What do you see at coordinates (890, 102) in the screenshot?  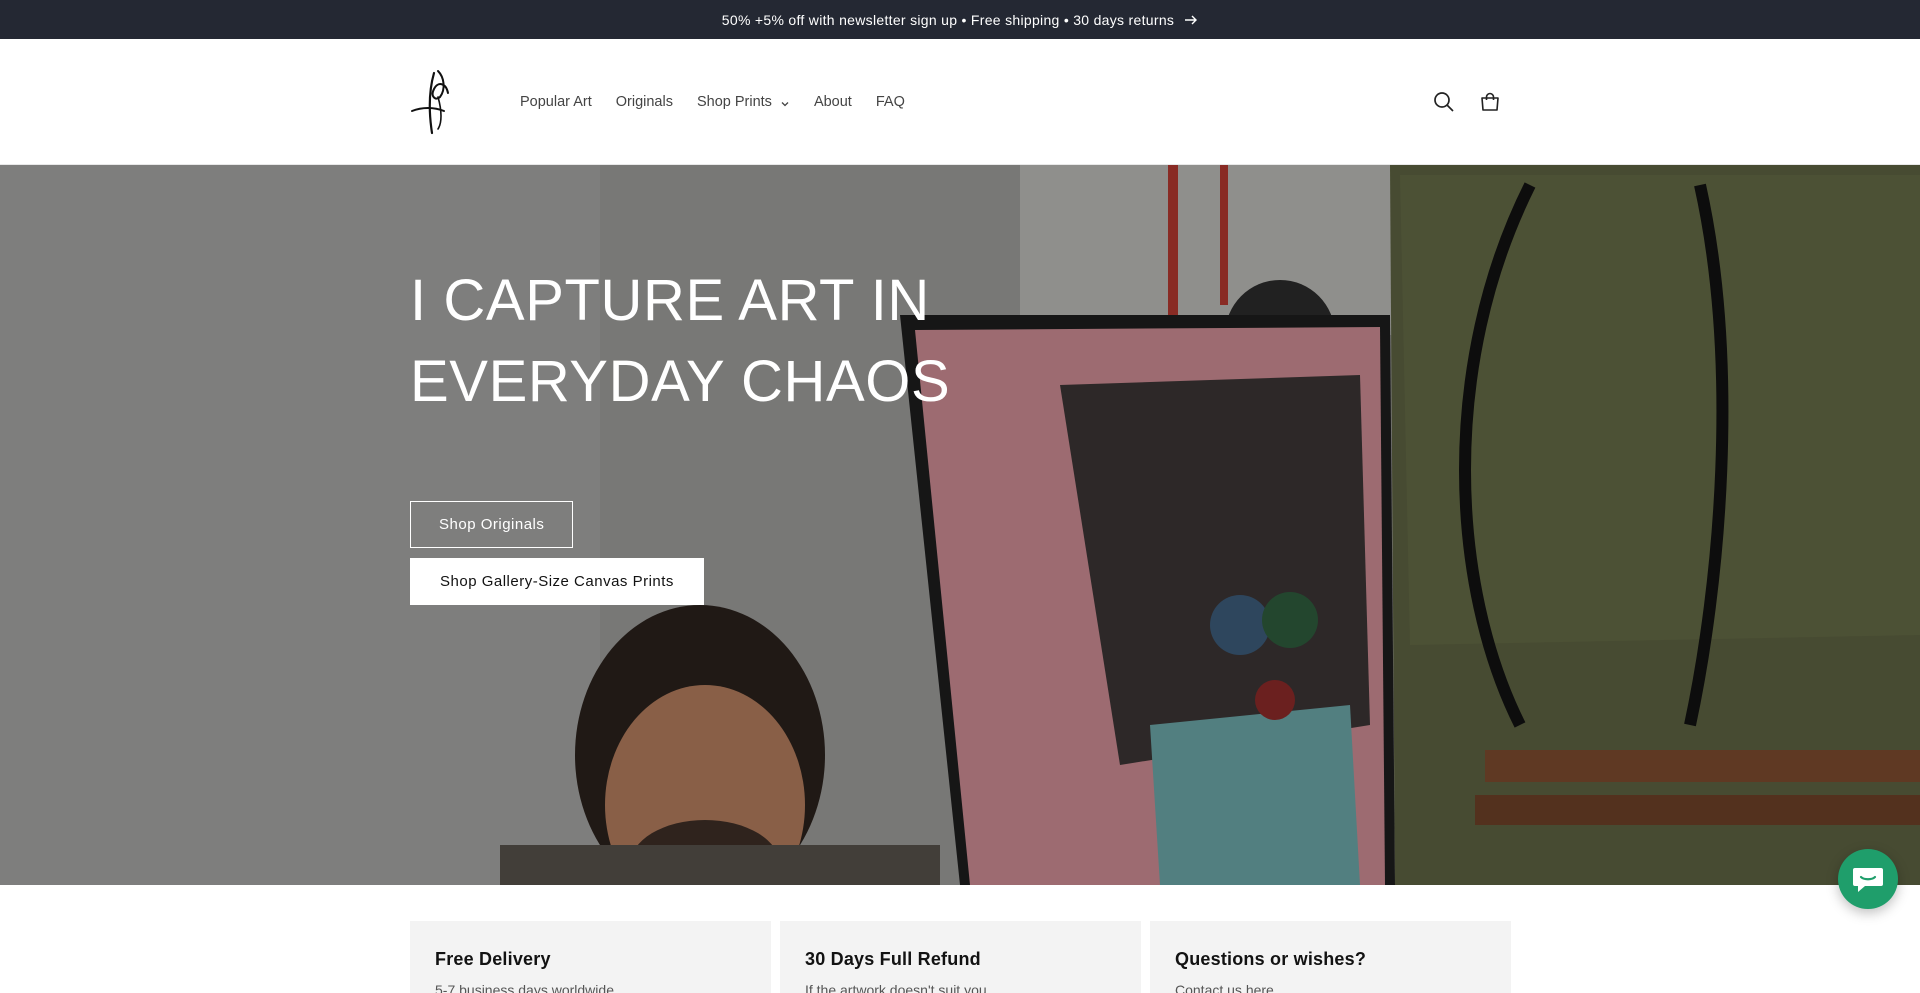 I see `nav-faq: FAQ` at bounding box center [890, 102].